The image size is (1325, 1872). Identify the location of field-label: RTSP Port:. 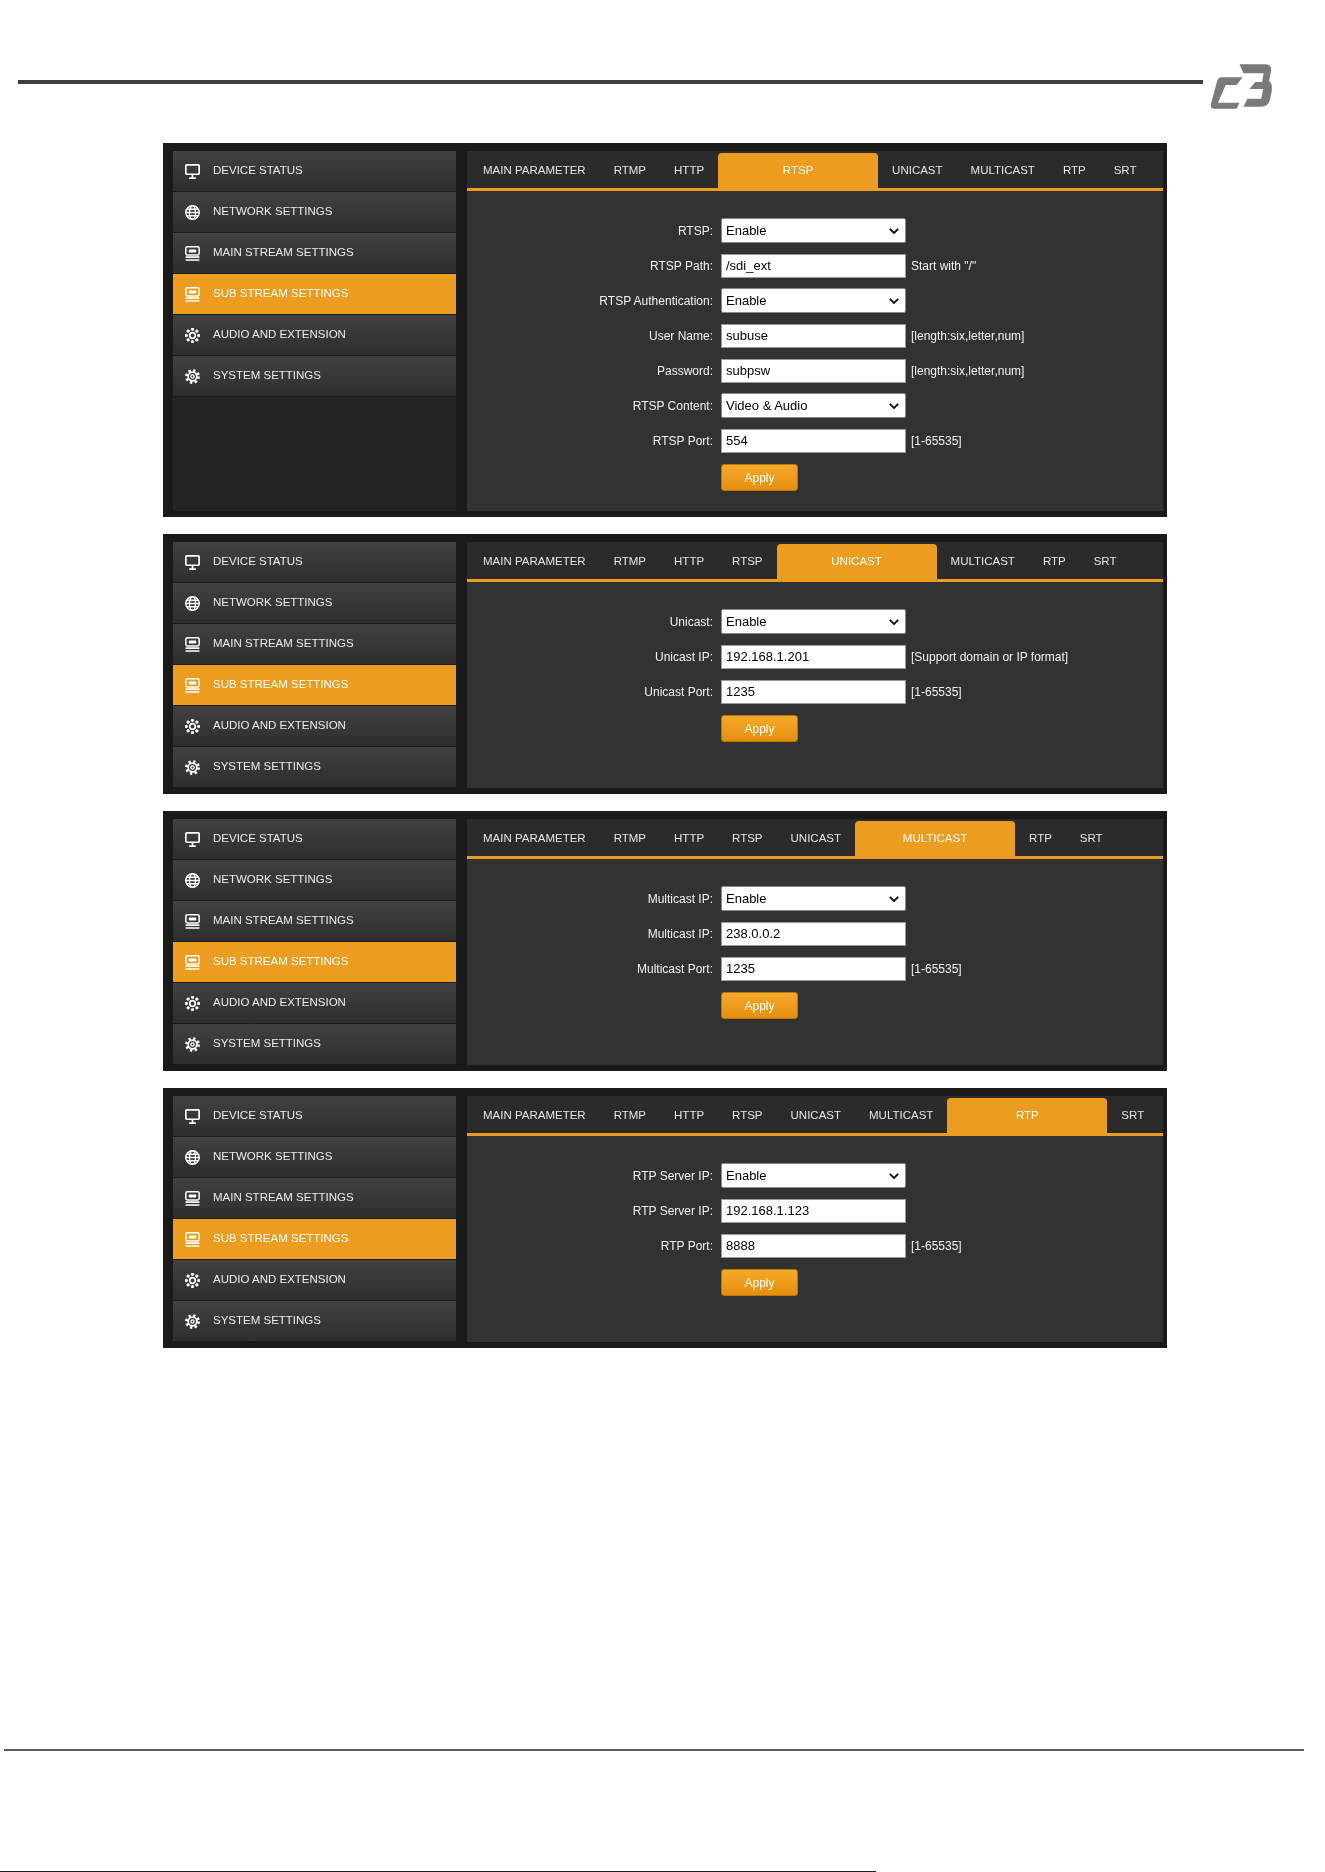
(682, 441).